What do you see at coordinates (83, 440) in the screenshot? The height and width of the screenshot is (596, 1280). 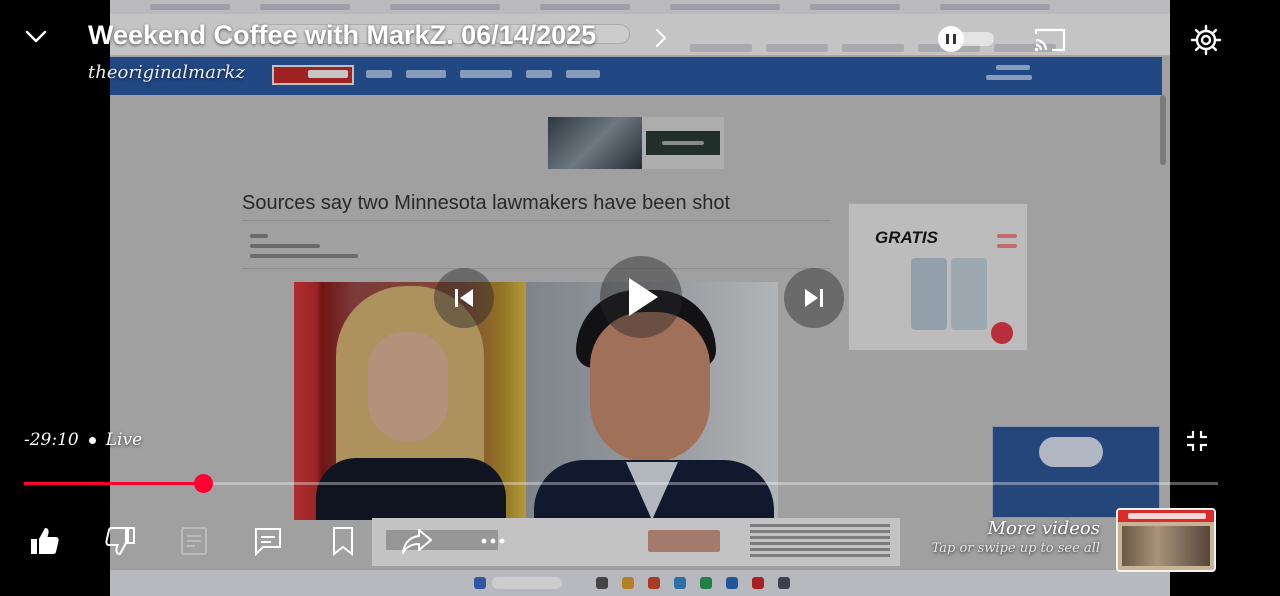 I see `time-row: -29:10 Live` at bounding box center [83, 440].